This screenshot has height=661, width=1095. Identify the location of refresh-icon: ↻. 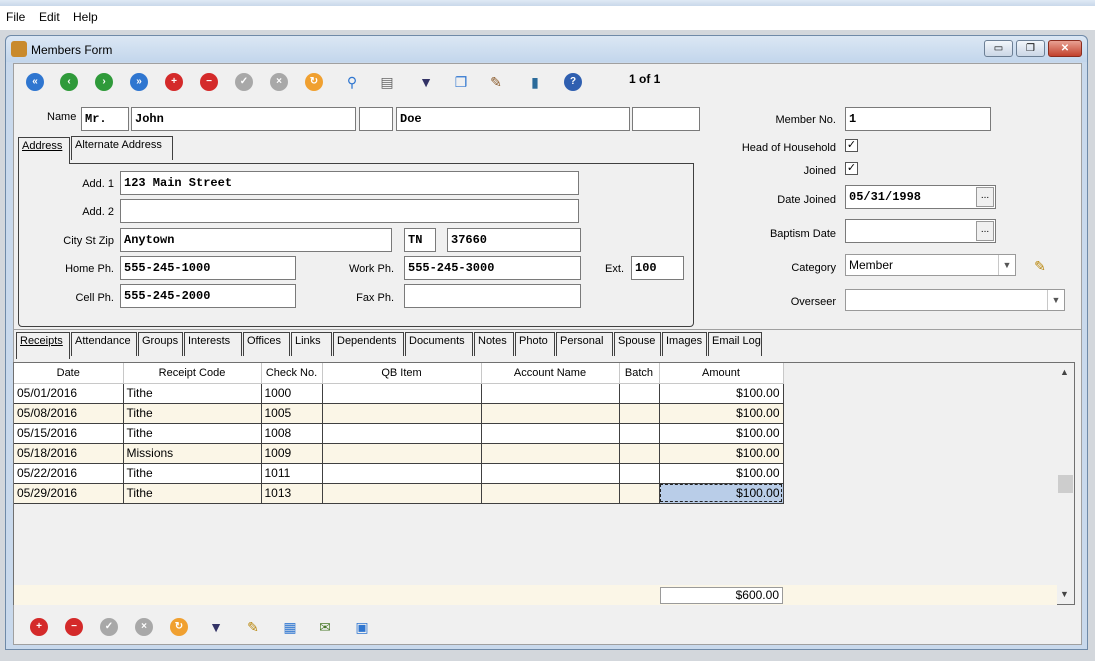
(314, 82).